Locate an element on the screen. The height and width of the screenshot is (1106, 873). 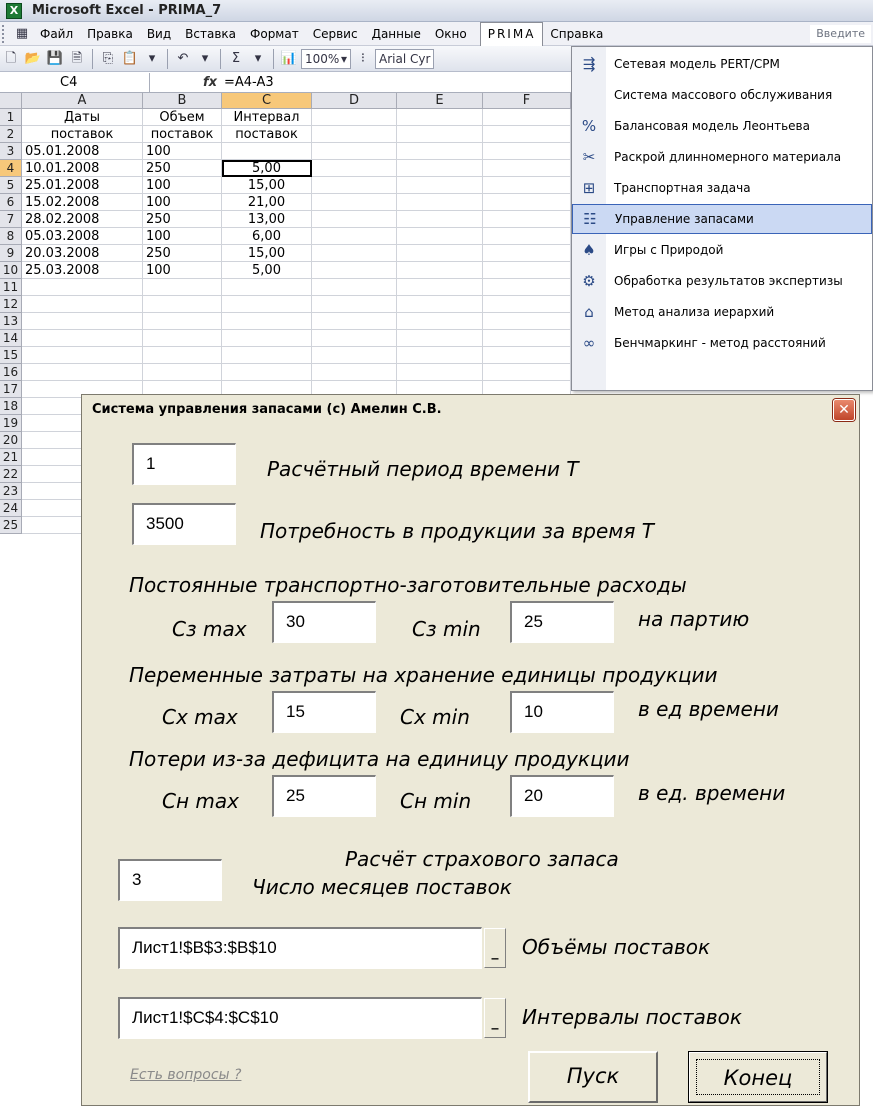
table-cell: 28.02.2008 is located at coordinates (82, 219).